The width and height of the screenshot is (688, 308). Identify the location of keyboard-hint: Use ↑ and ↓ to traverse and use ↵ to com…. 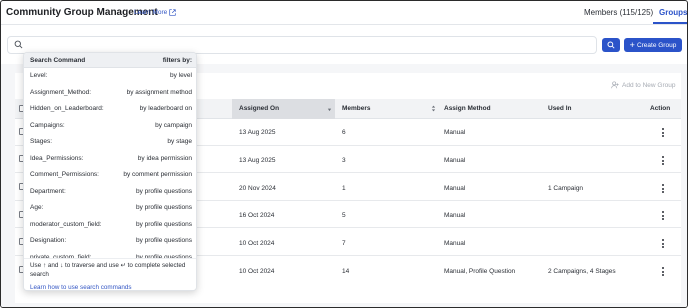
(108, 270).